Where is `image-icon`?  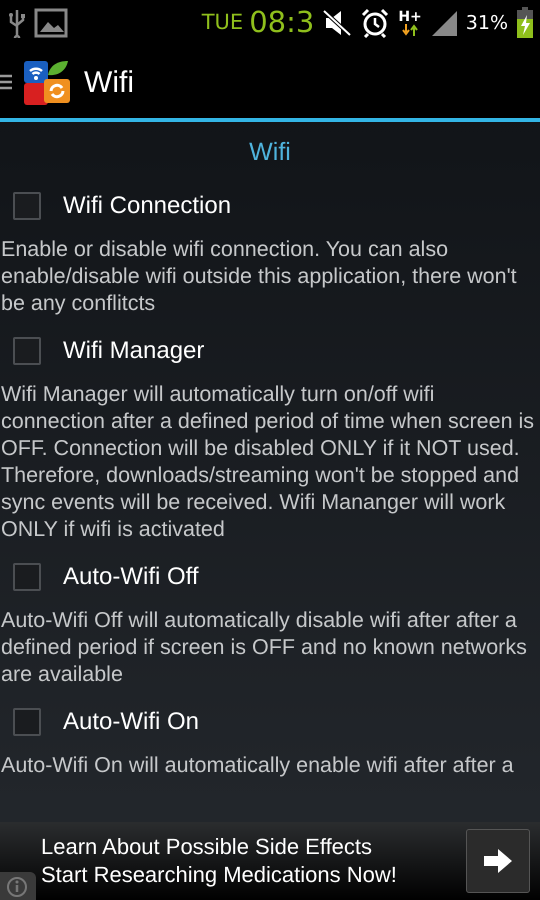 image-icon is located at coordinates (51, 23).